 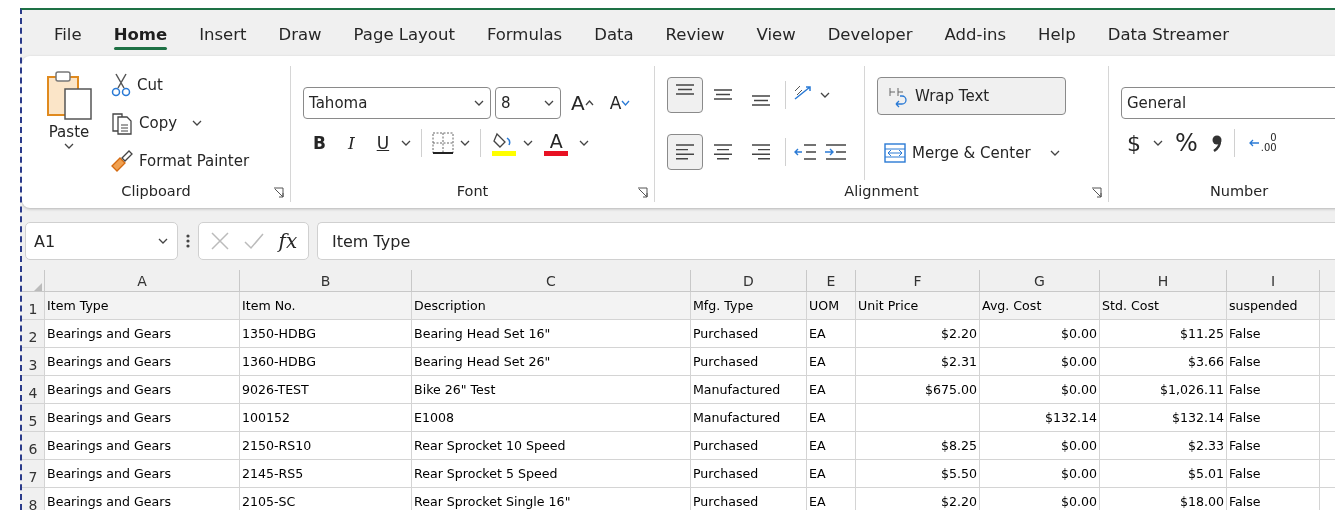 I want to click on header-cell: Description, so click(x=551, y=306).